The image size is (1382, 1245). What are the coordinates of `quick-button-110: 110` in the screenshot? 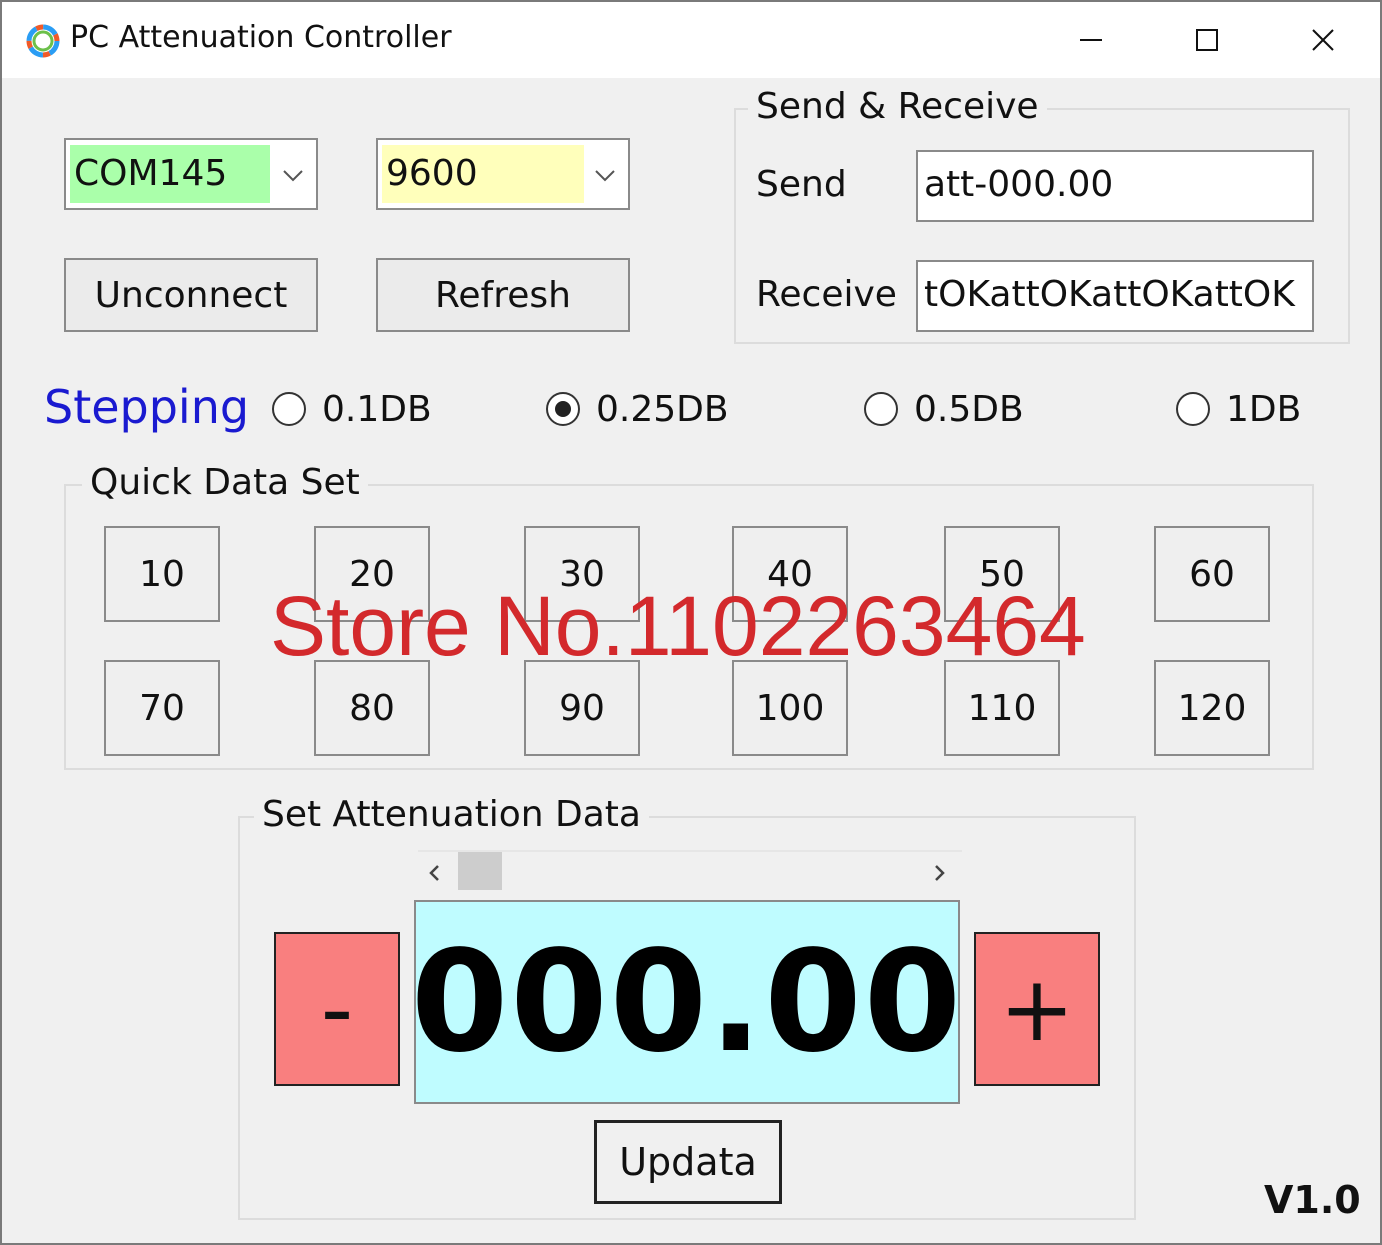 It's located at (1002, 708).